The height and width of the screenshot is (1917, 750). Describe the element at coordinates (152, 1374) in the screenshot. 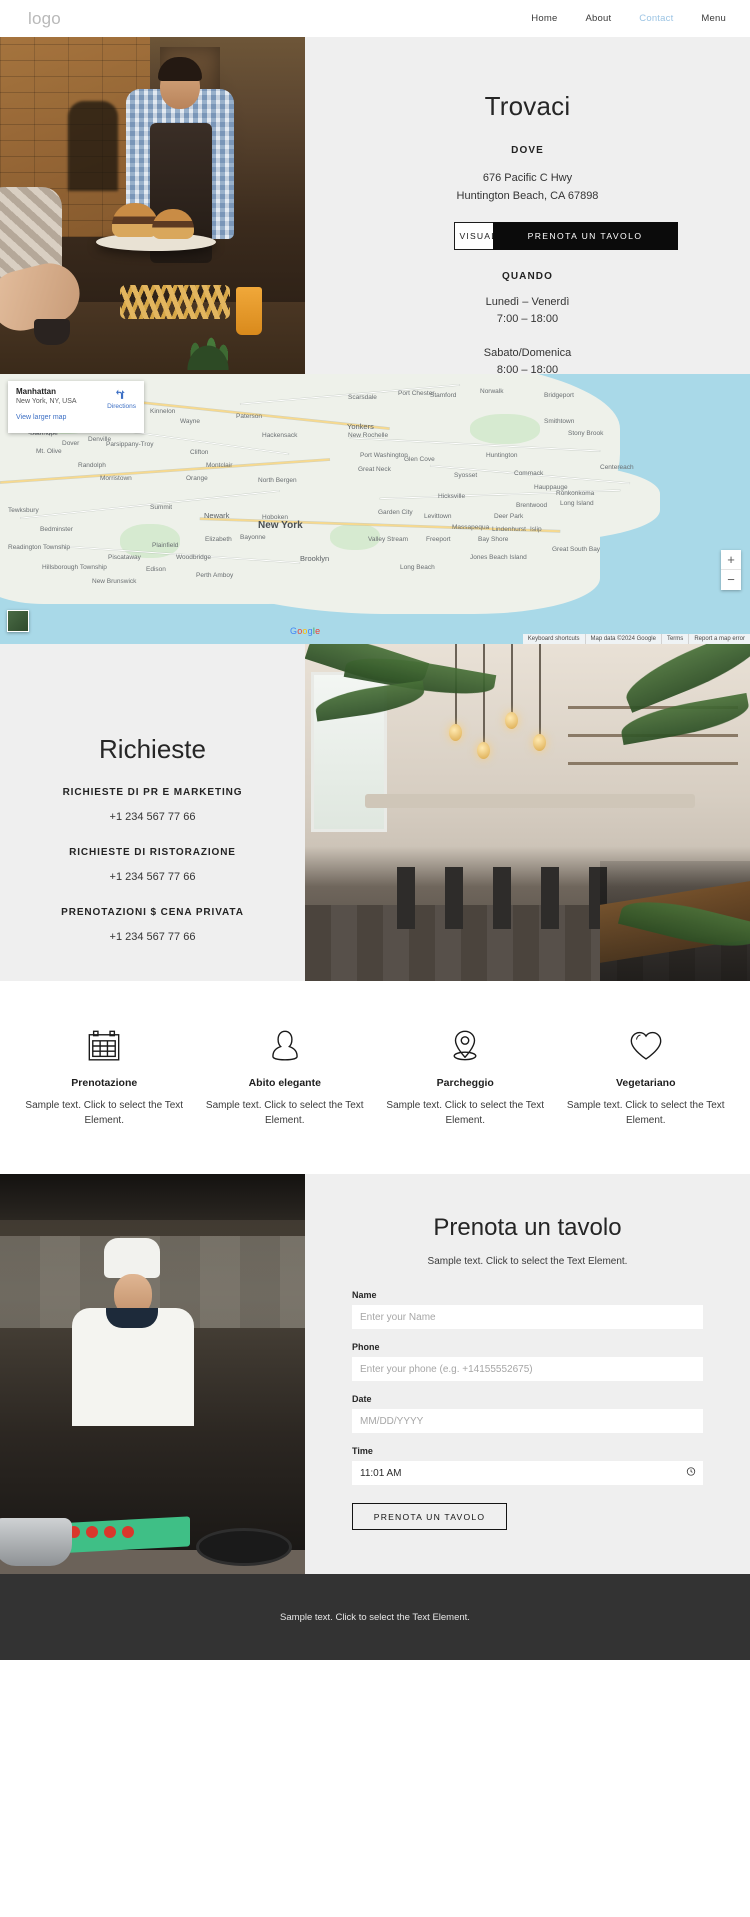

I see `booking-chef-photo` at that location.